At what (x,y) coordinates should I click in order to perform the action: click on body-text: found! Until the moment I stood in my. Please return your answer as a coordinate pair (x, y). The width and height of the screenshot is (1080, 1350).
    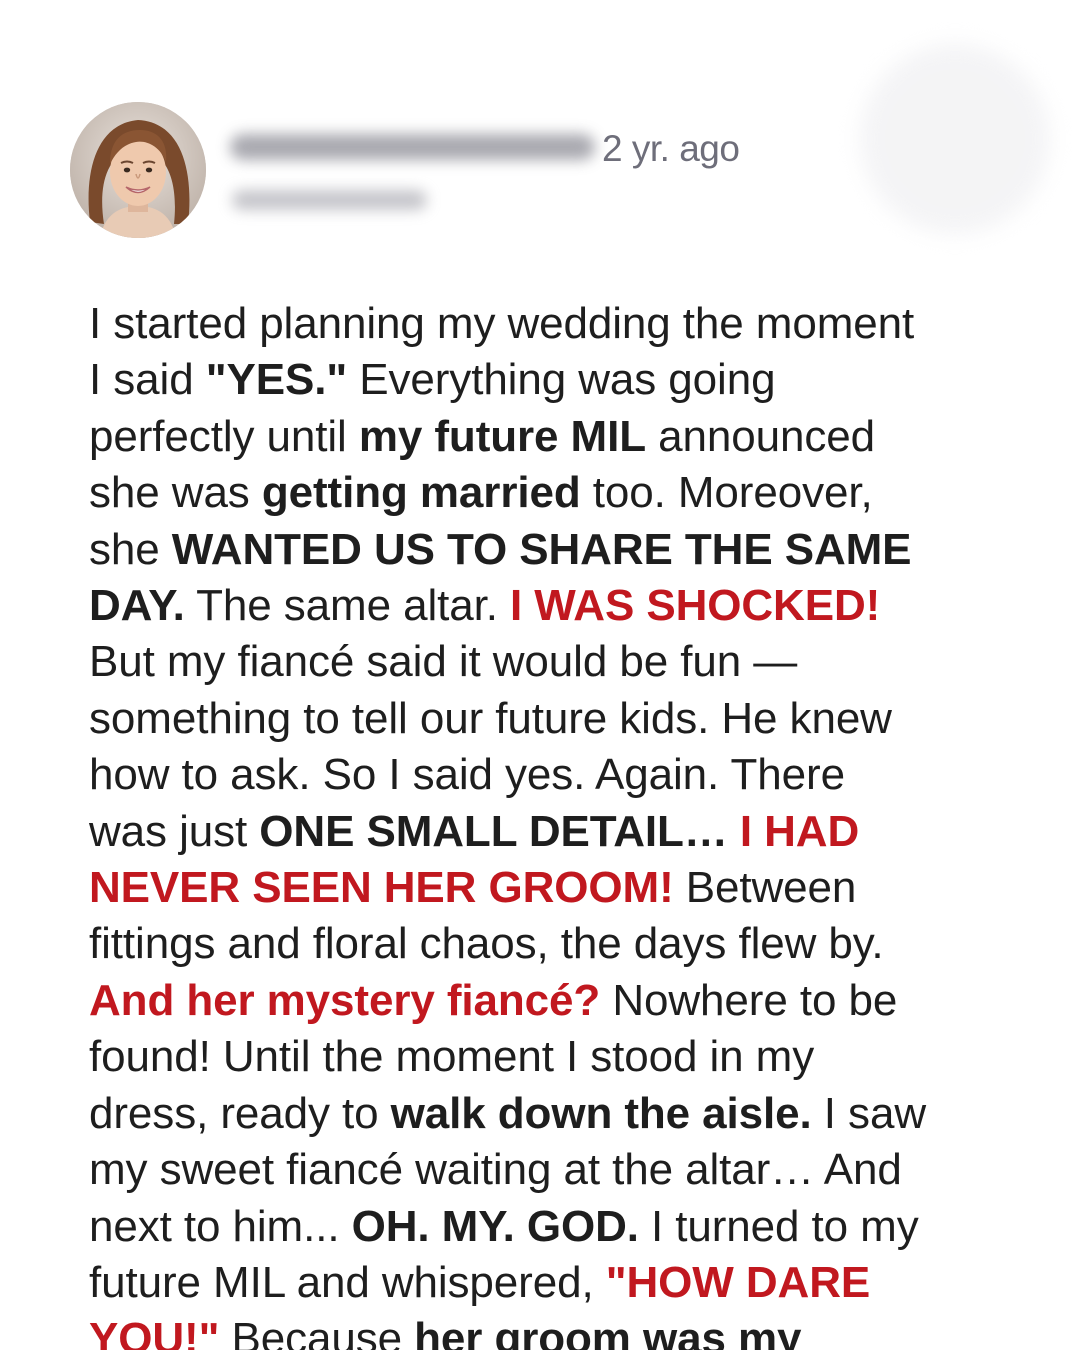
    Looking at the image, I should click on (452, 1057).